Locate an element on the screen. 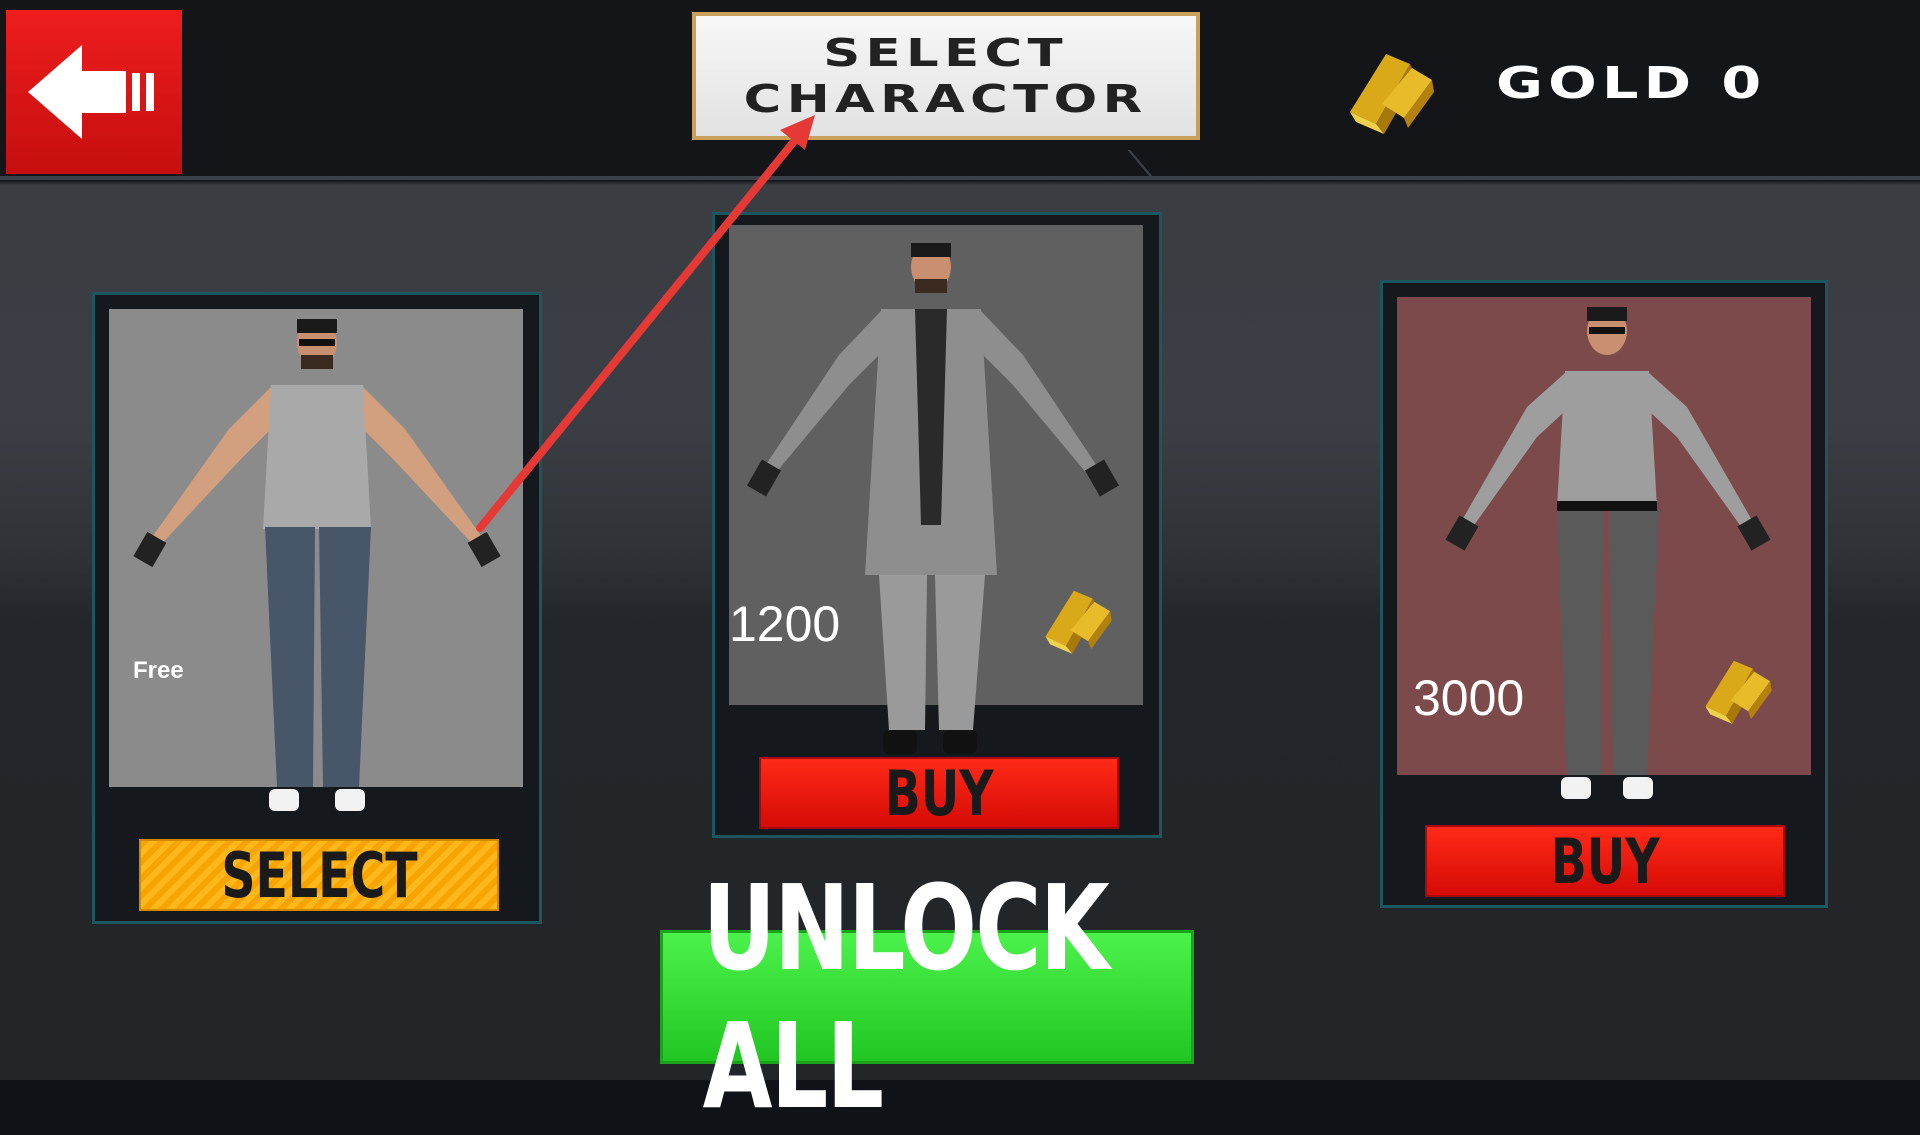 This screenshot has width=1920, height=1135. price-label: 3000 is located at coordinates (1469, 698).